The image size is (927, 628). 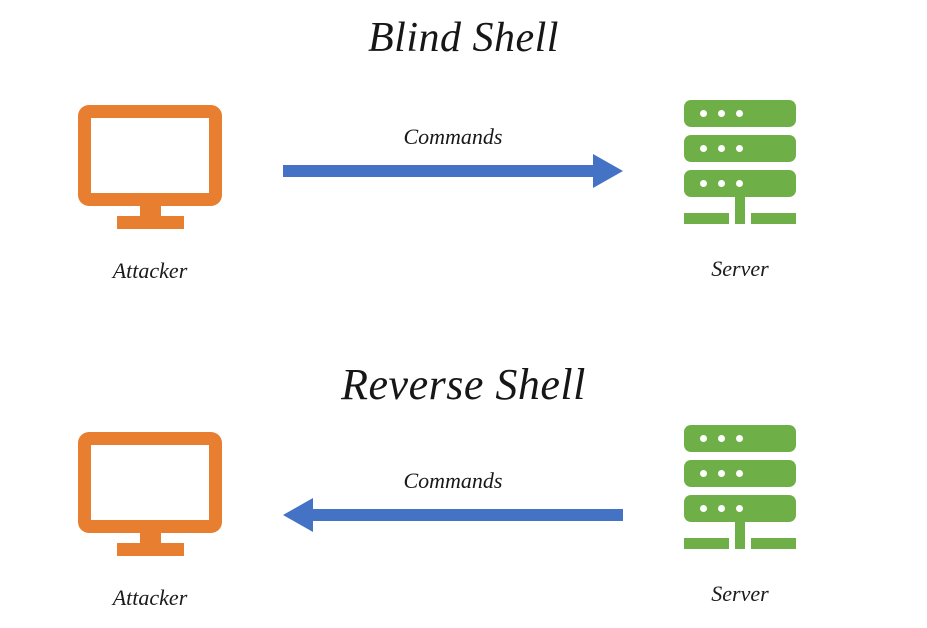 I want to click on blind-shell-attacker-label: Attacker, so click(x=150, y=270).